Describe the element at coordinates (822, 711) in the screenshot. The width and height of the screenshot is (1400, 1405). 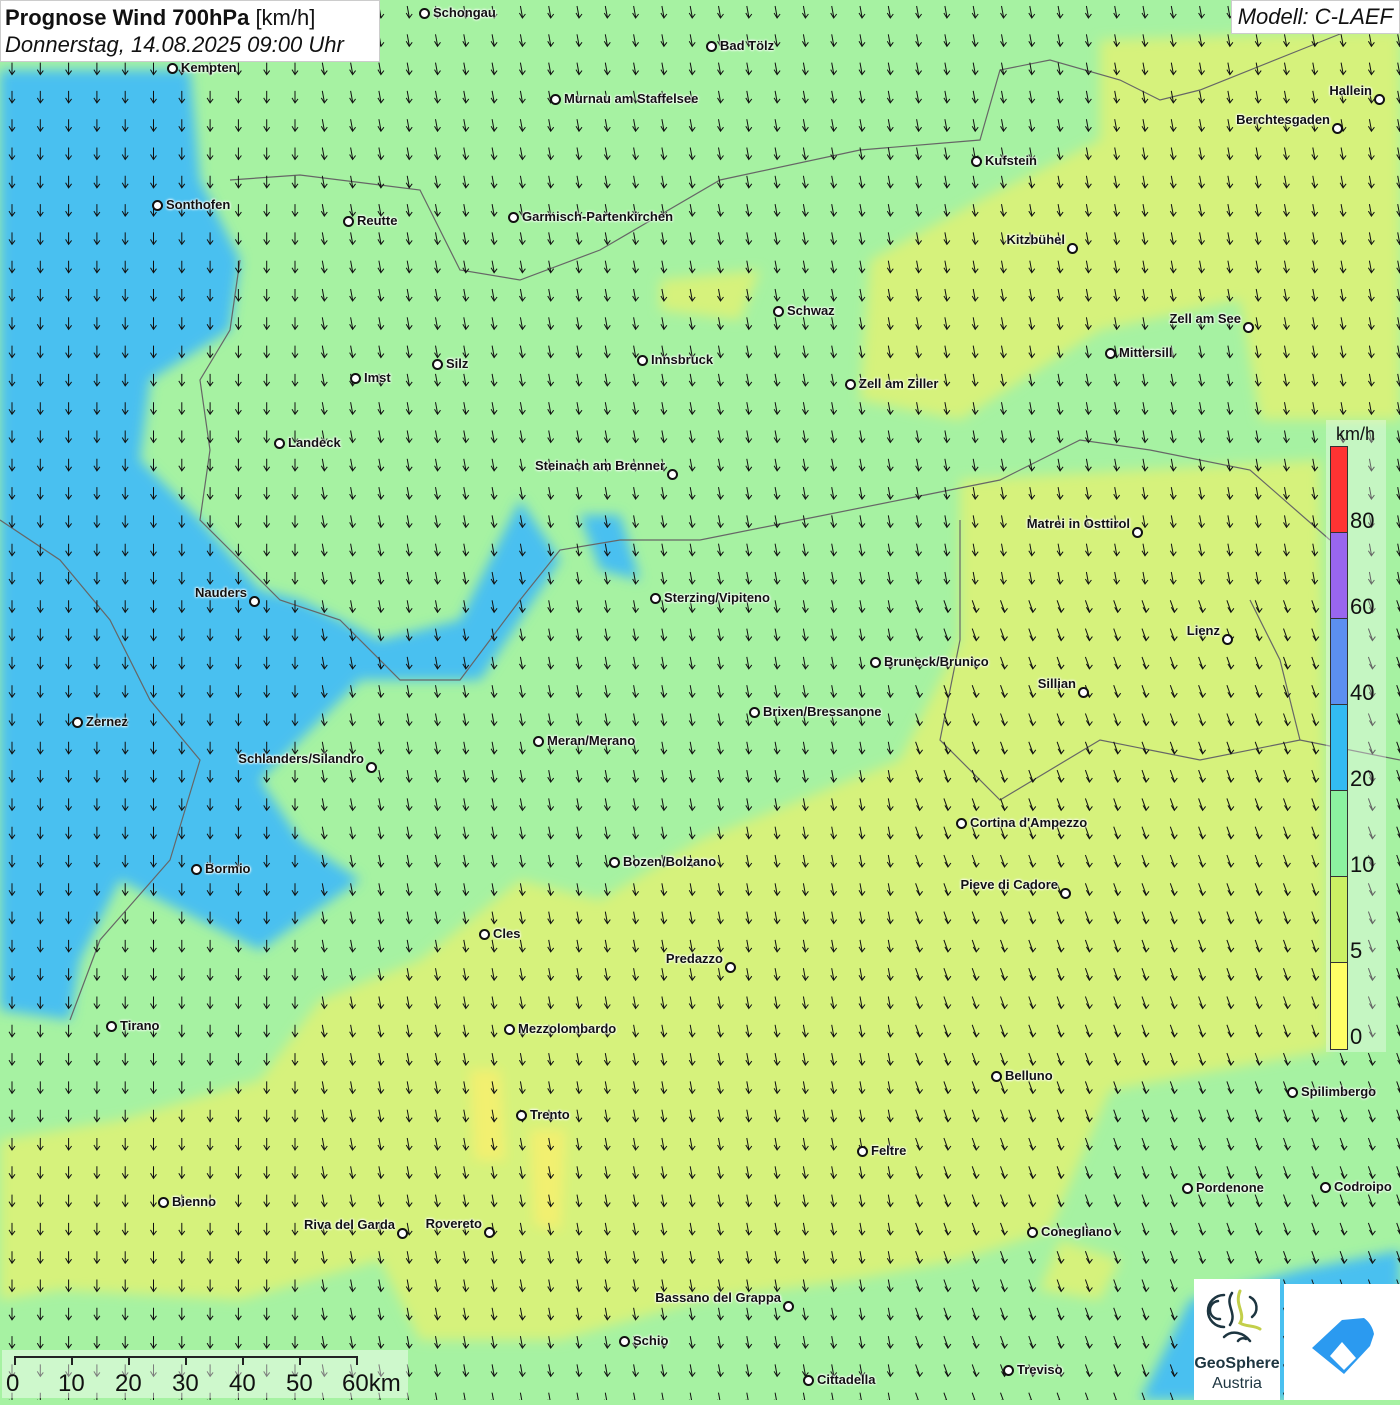
I see `city-name: Brixen/Bressanone` at that location.